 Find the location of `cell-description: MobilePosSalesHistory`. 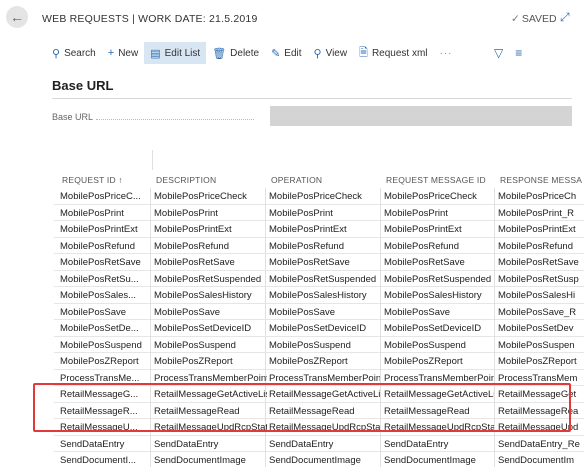

cell-description: MobilePosSalesHistory is located at coordinates (203, 295).